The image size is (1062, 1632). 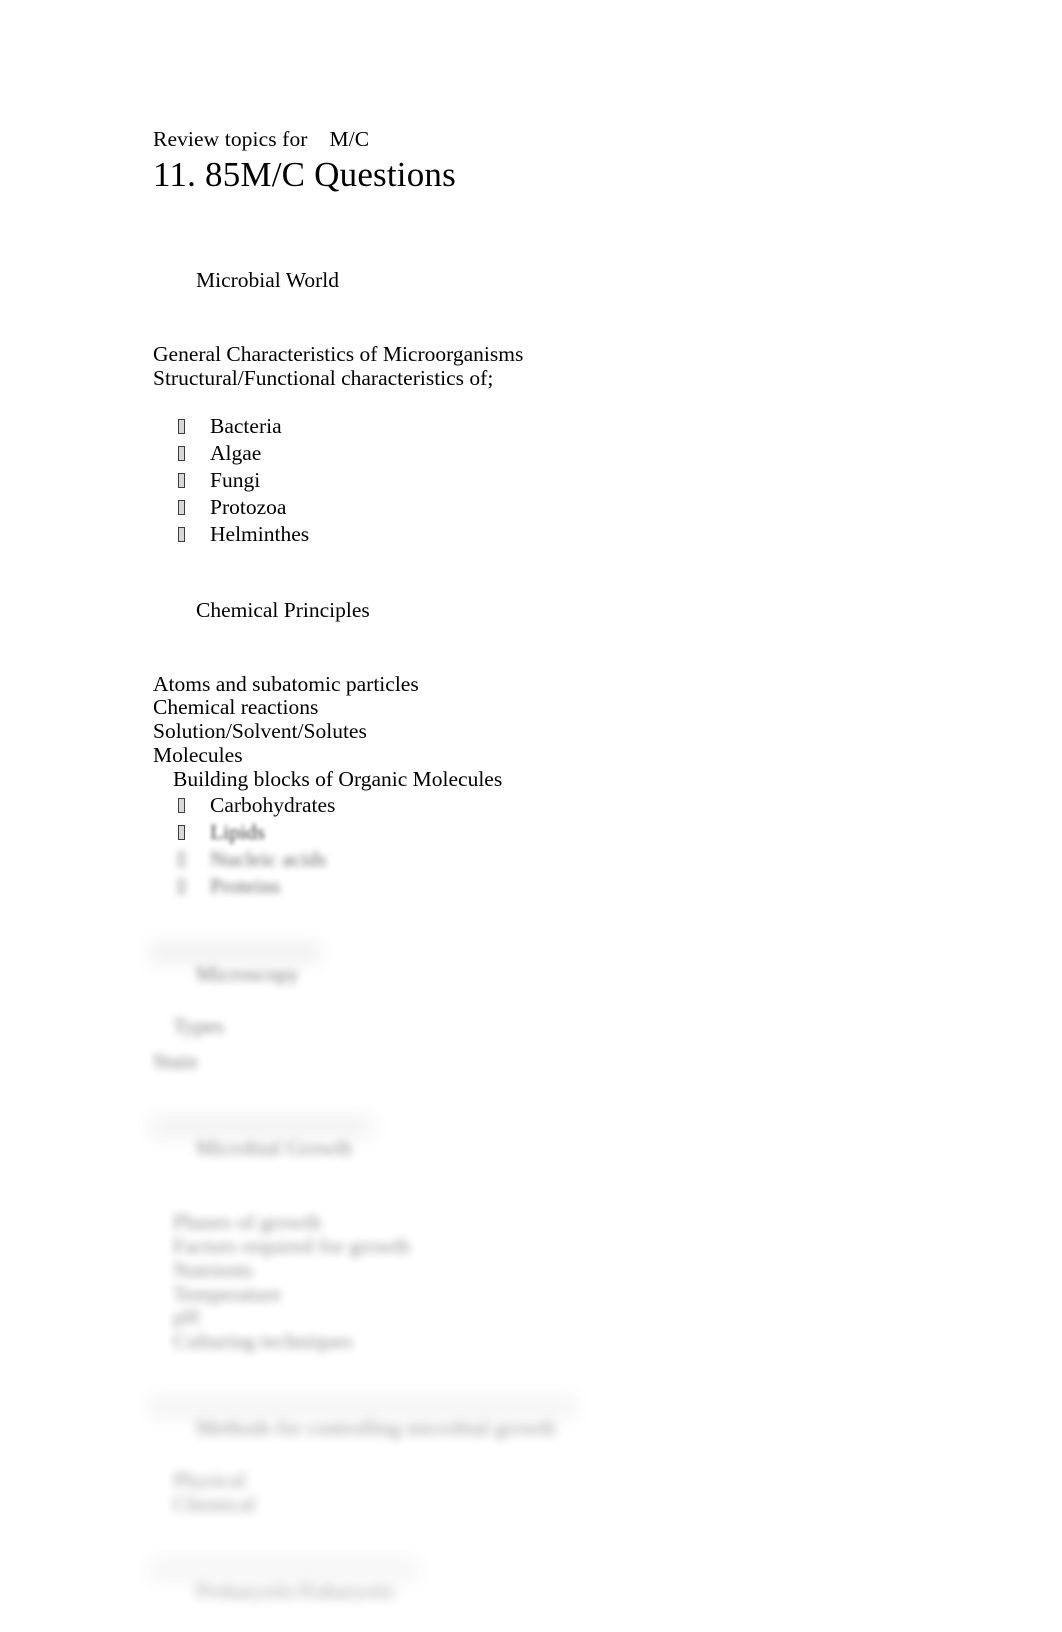 What do you see at coordinates (227, 1293) in the screenshot?
I see `body-line: Temperature` at bounding box center [227, 1293].